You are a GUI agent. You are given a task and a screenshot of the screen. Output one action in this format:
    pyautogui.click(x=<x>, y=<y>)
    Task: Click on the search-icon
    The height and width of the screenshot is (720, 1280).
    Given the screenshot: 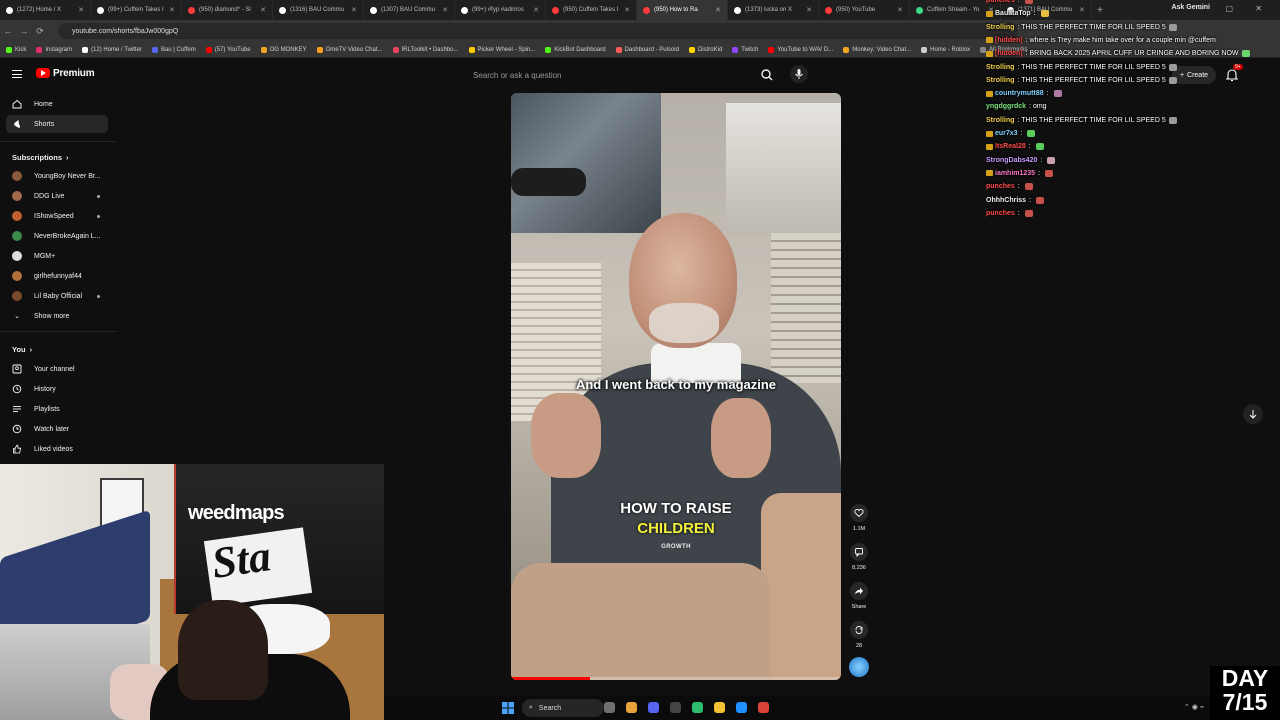 What is the action you would take?
    pyautogui.click(x=767, y=75)
    